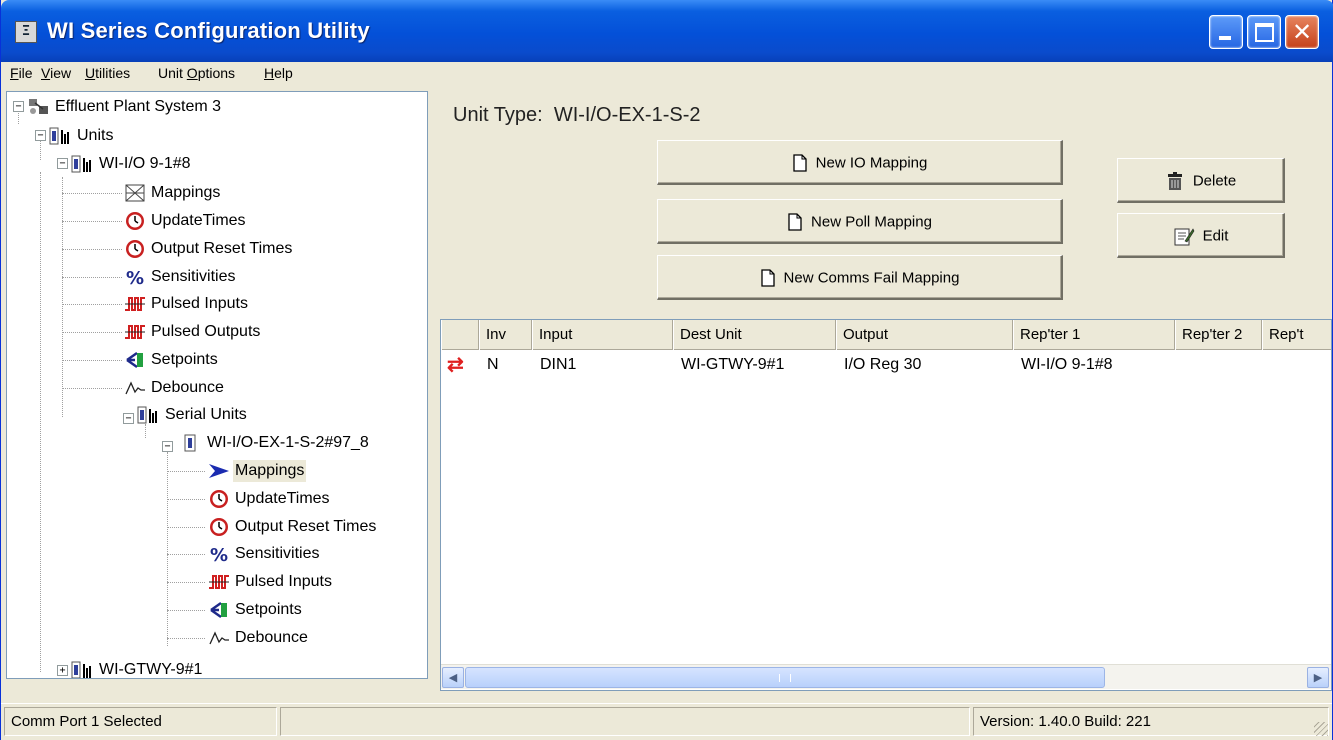  What do you see at coordinates (317, 499) in the screenshot?
I see `tree-serial-update-times: UpdateTimes` at bounding box center [317, 499].